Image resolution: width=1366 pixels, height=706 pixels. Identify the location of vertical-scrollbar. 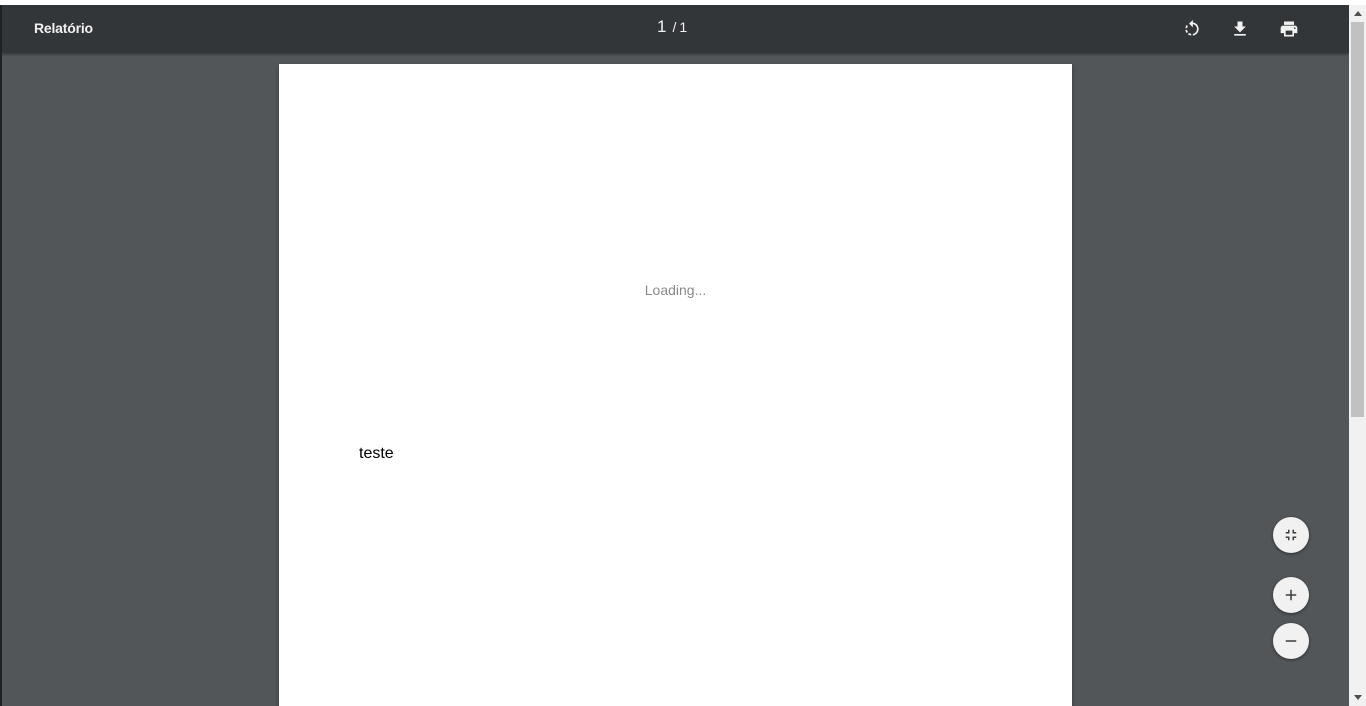
(1357, 355).